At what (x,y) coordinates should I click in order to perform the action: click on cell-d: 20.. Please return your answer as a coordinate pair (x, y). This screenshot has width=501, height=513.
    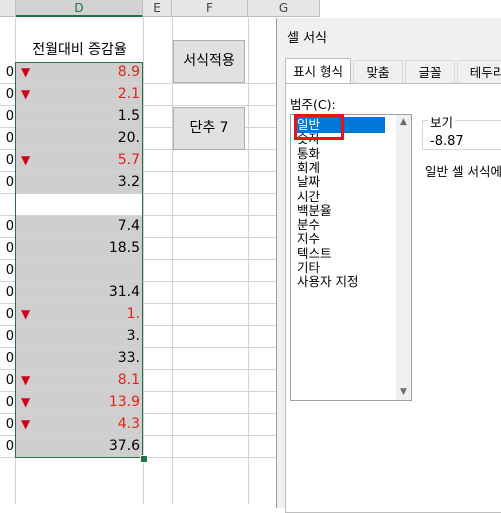
    Looking at the image, I should click on (79, 138).